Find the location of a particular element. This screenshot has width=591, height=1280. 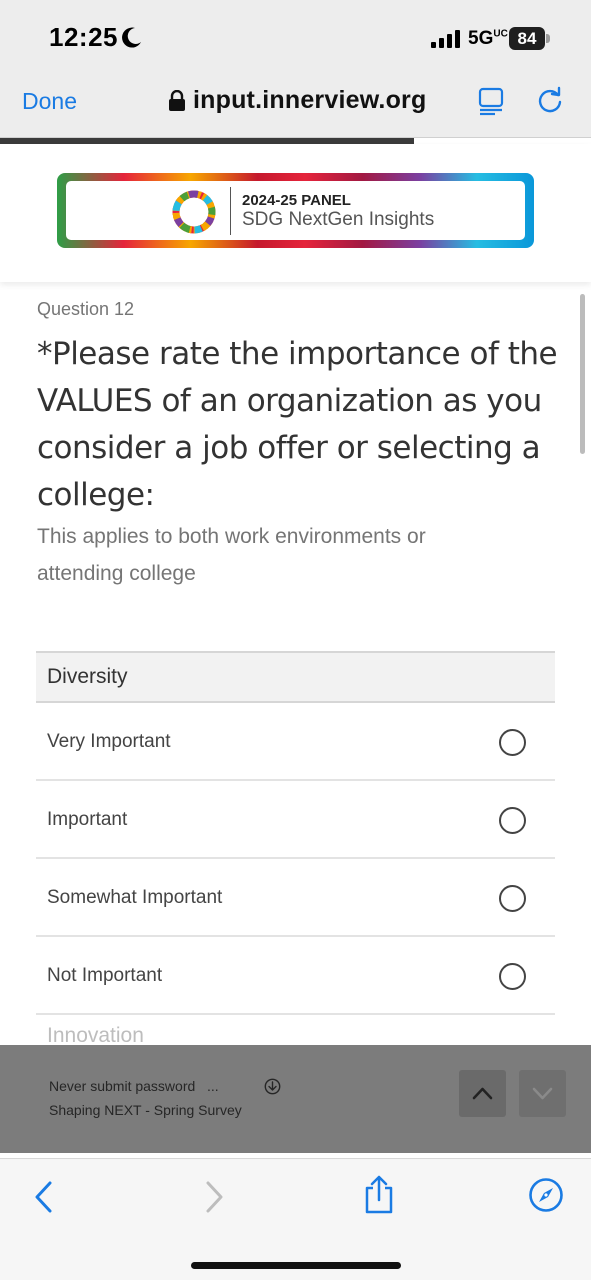

next-field-button is located at coordinates (542, 1093).